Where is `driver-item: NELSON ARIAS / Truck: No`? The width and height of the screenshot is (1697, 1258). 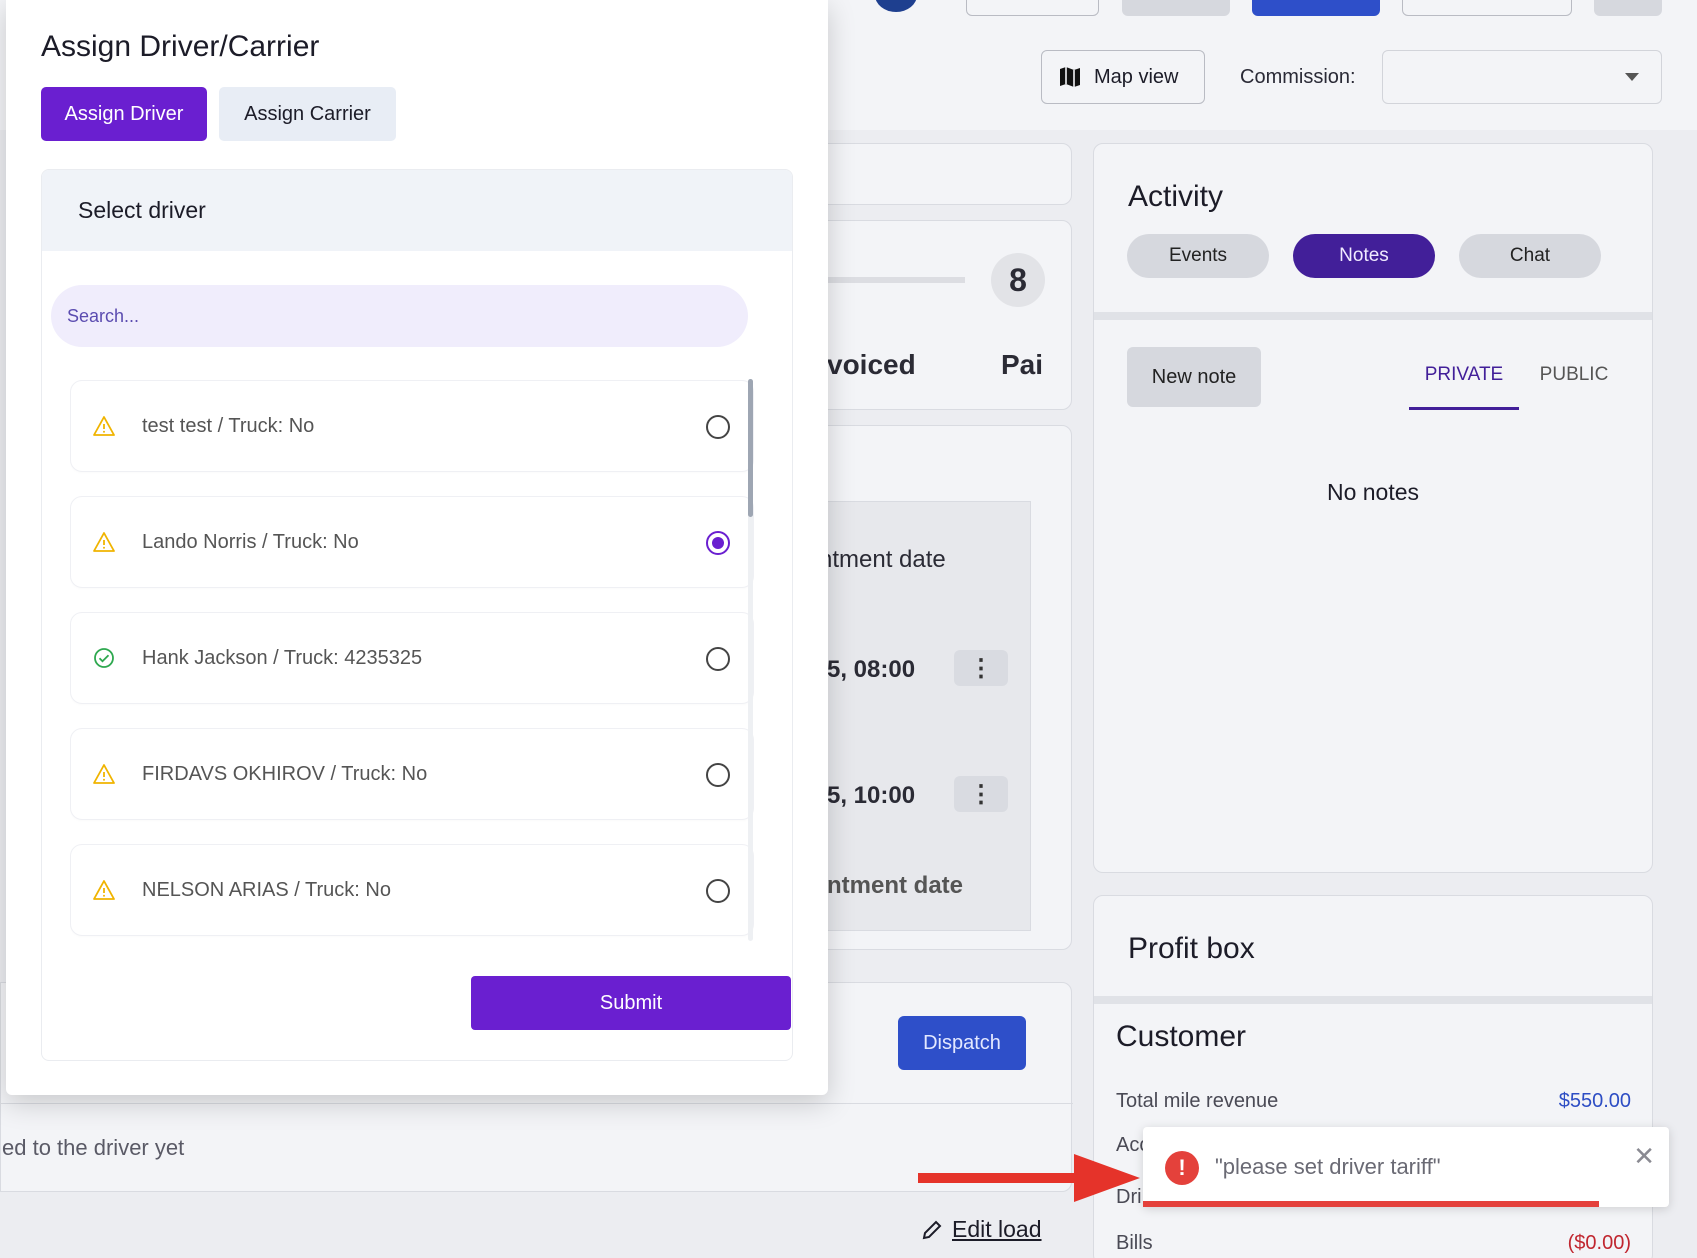
driver-item: NELSON ARIAS / Truck: No is located at coordinates (412, 890).